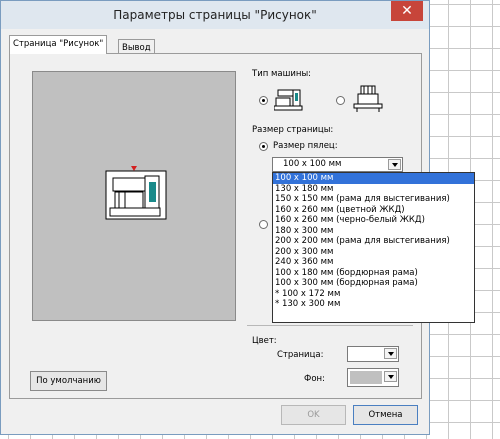 Image resolution: width=500 pixels, height=439 pixels. I want to click on page-color-label: Страница:, so click(300, 355).